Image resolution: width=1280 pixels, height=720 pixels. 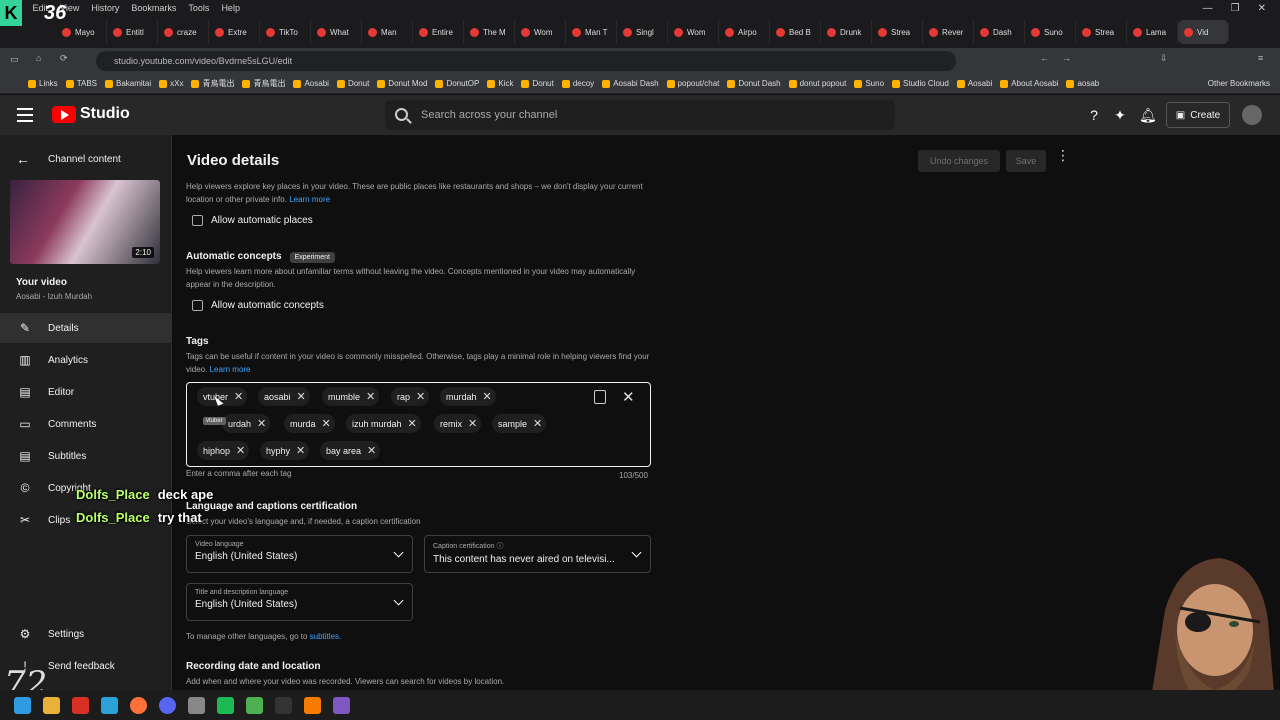 I want to click on hamburger-menu-icon, so click(x=25, y=115).